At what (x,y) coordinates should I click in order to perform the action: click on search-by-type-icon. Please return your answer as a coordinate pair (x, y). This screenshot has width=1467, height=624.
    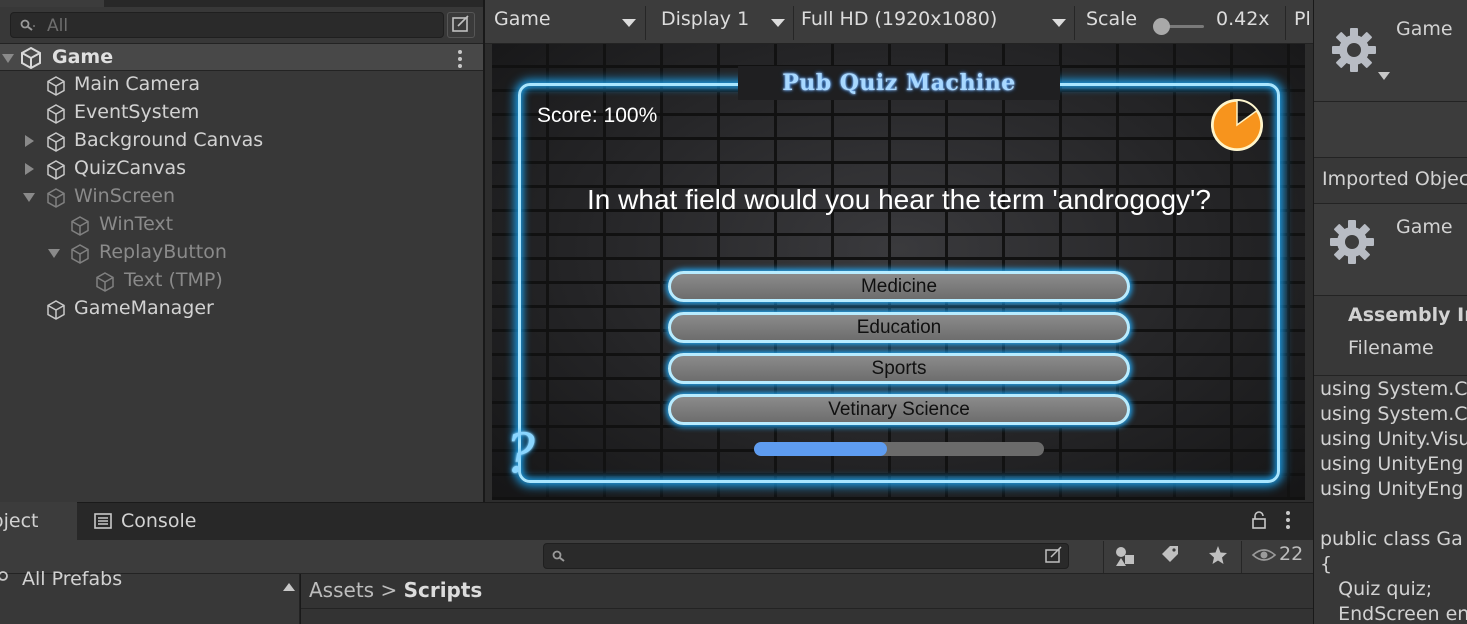
    Looking at the image, I should click on (1125, 556).